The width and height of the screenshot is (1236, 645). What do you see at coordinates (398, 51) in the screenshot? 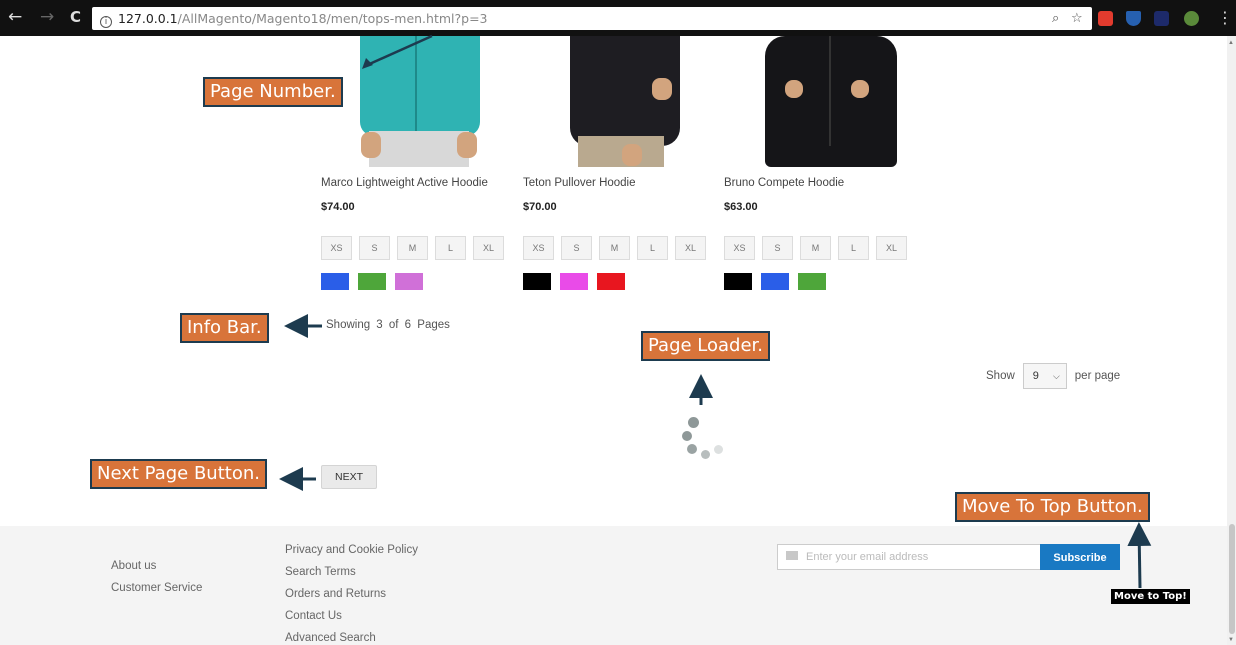
I see `arrow-page-number` at bounding box center [398, 51].